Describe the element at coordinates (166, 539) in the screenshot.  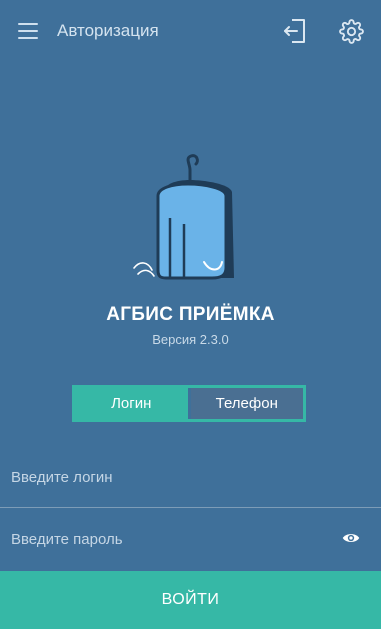
I see `password-input` at that location.